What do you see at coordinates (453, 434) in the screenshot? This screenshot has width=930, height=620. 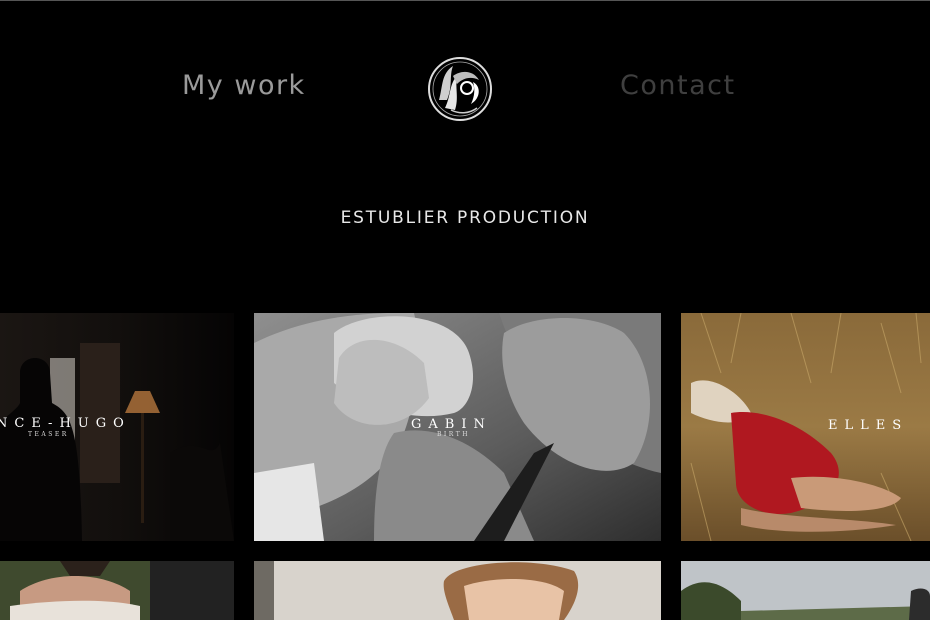 I see `project-subtitle: BIRTH` at bounding box center [453, 434].